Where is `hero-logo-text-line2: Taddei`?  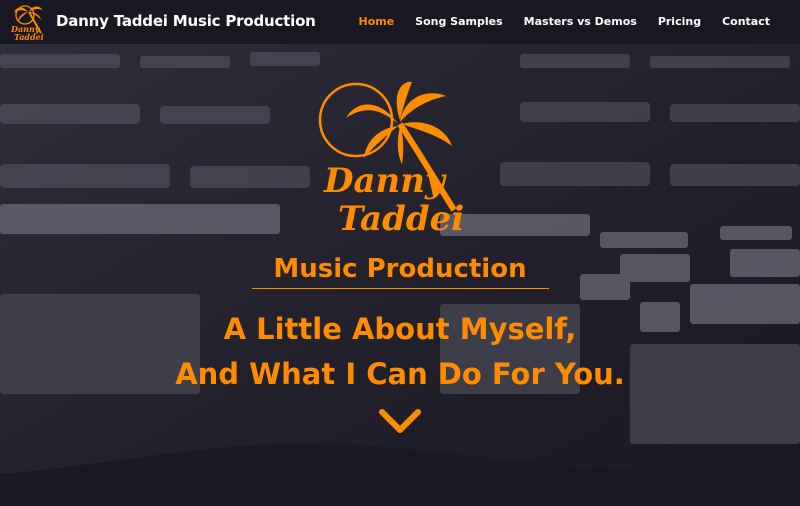
hero-logo-text-line2: Taddei is located at coordinates (401, 218).